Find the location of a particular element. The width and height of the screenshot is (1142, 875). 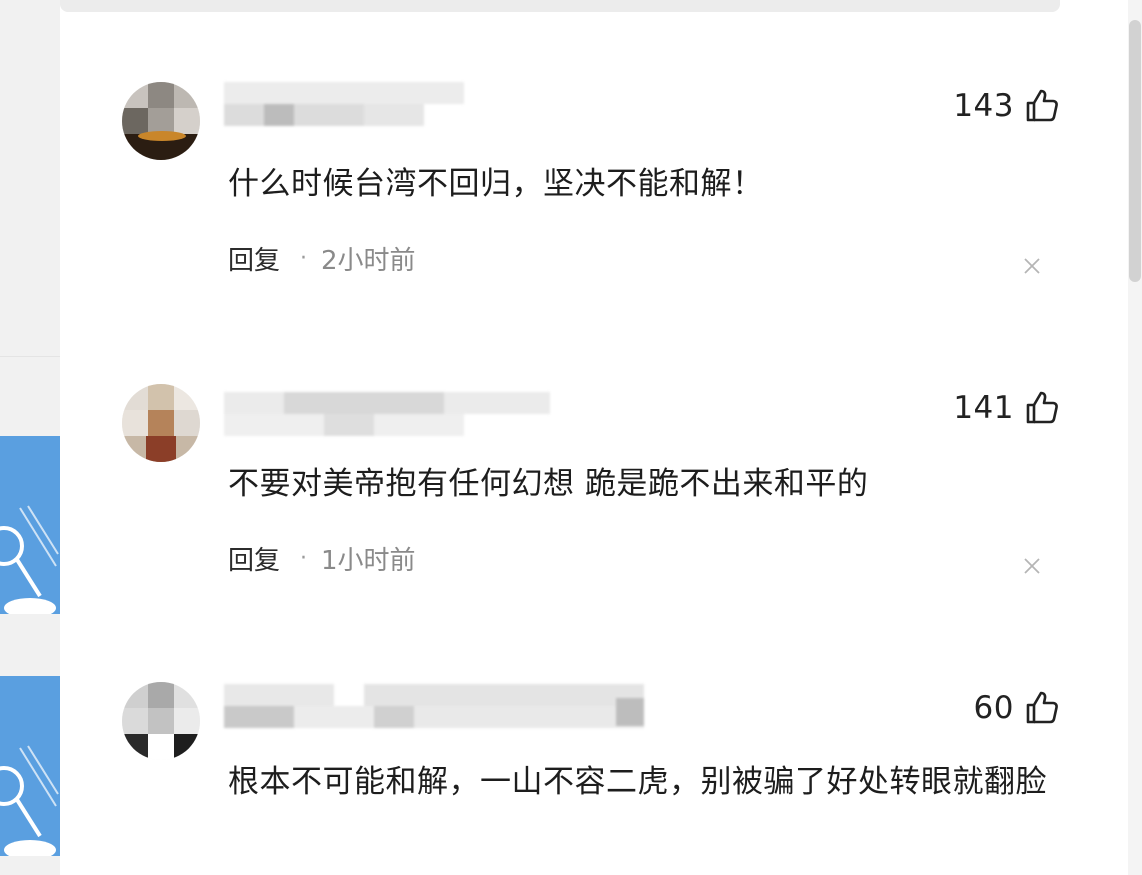

like-count: 60 is located at coordinates (993, 708).